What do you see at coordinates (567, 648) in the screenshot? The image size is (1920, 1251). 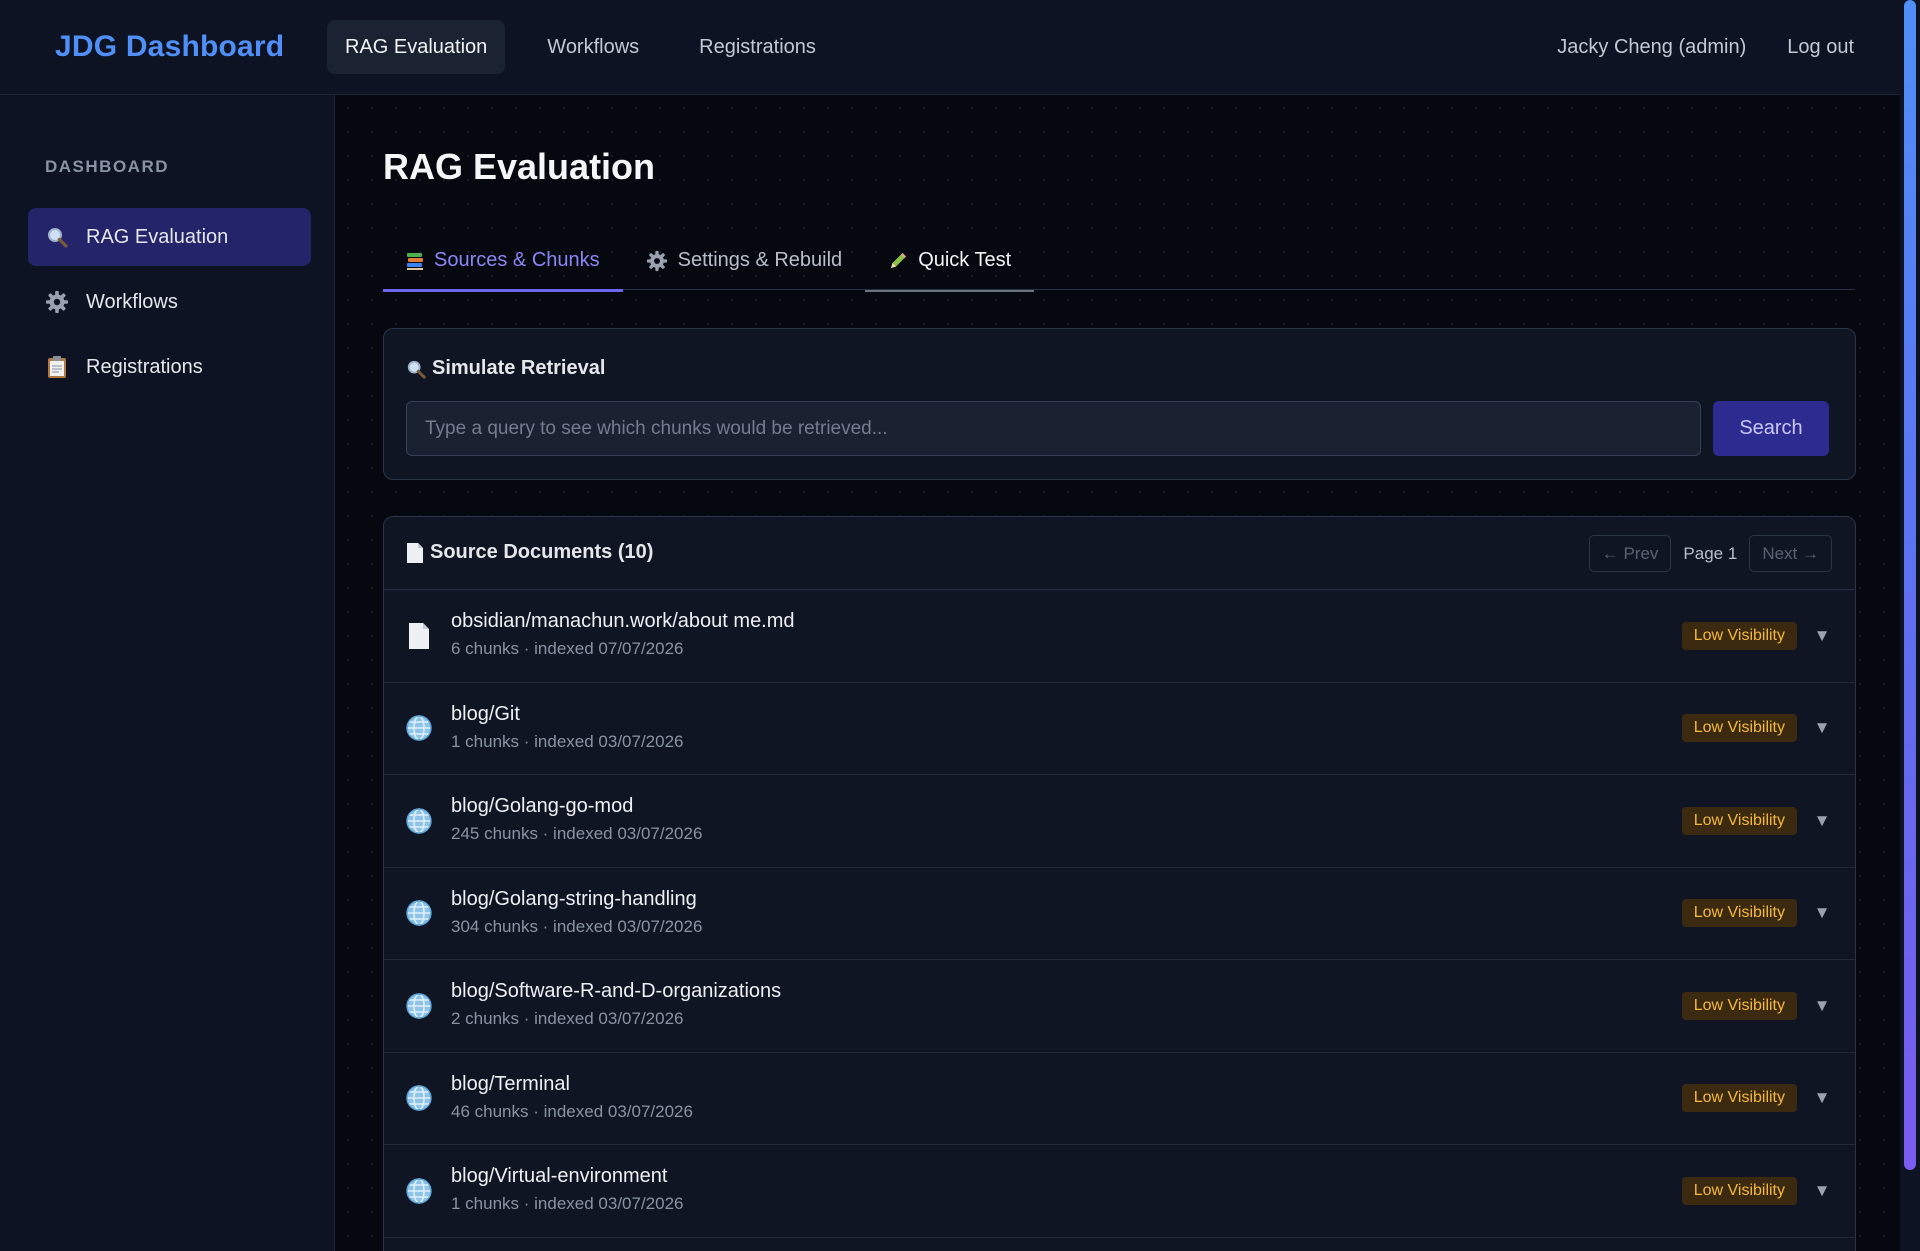 I see `document-meta: 6 chunks · indexed 07/07/2026` at bounding box center [567, 648].